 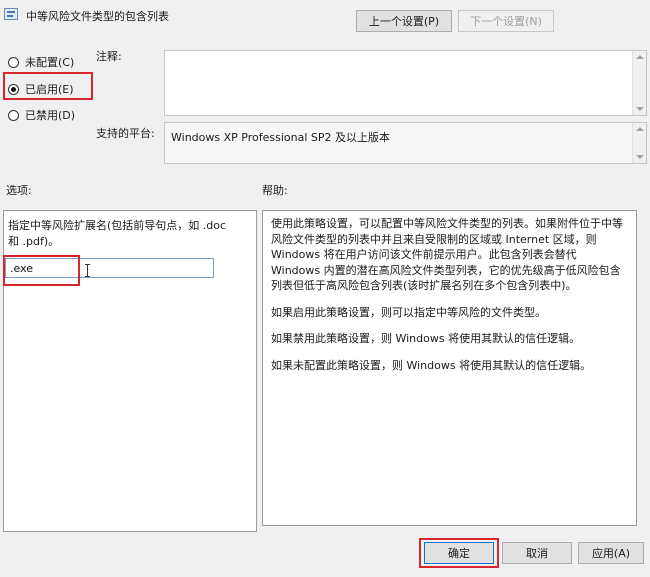 I want to click on help-paragraph: 如果禁用此策略设置，则 Windows 将使用其默认的信任逻辑。, so click(x=449, y=339).